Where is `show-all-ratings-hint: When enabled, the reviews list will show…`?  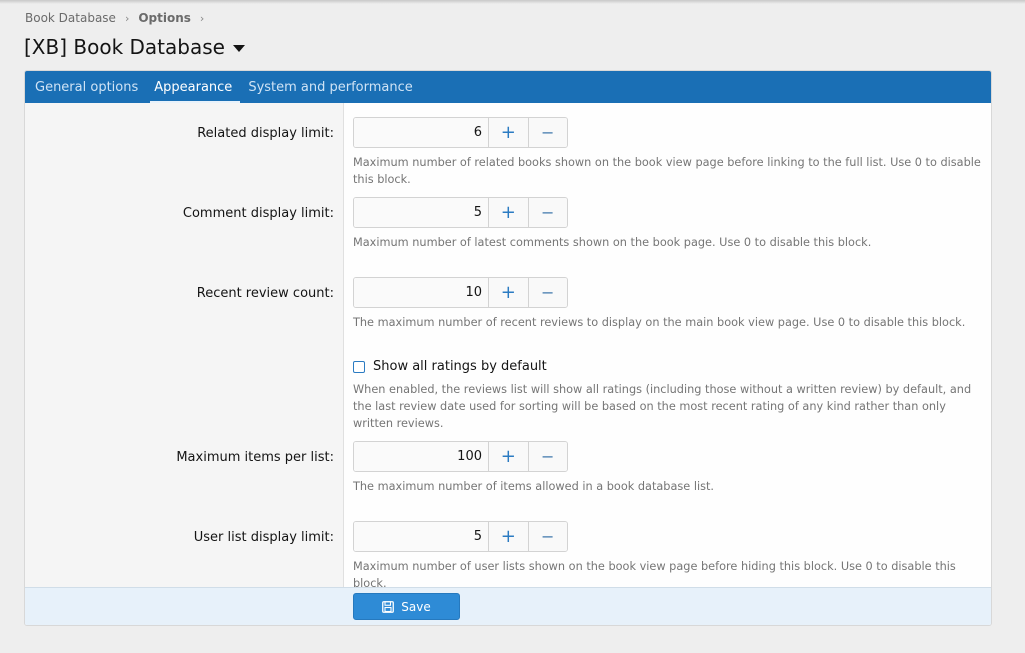 show-all-ratings-hint: When enabled, the reviews list will show… is located at coordinates (662, 406).